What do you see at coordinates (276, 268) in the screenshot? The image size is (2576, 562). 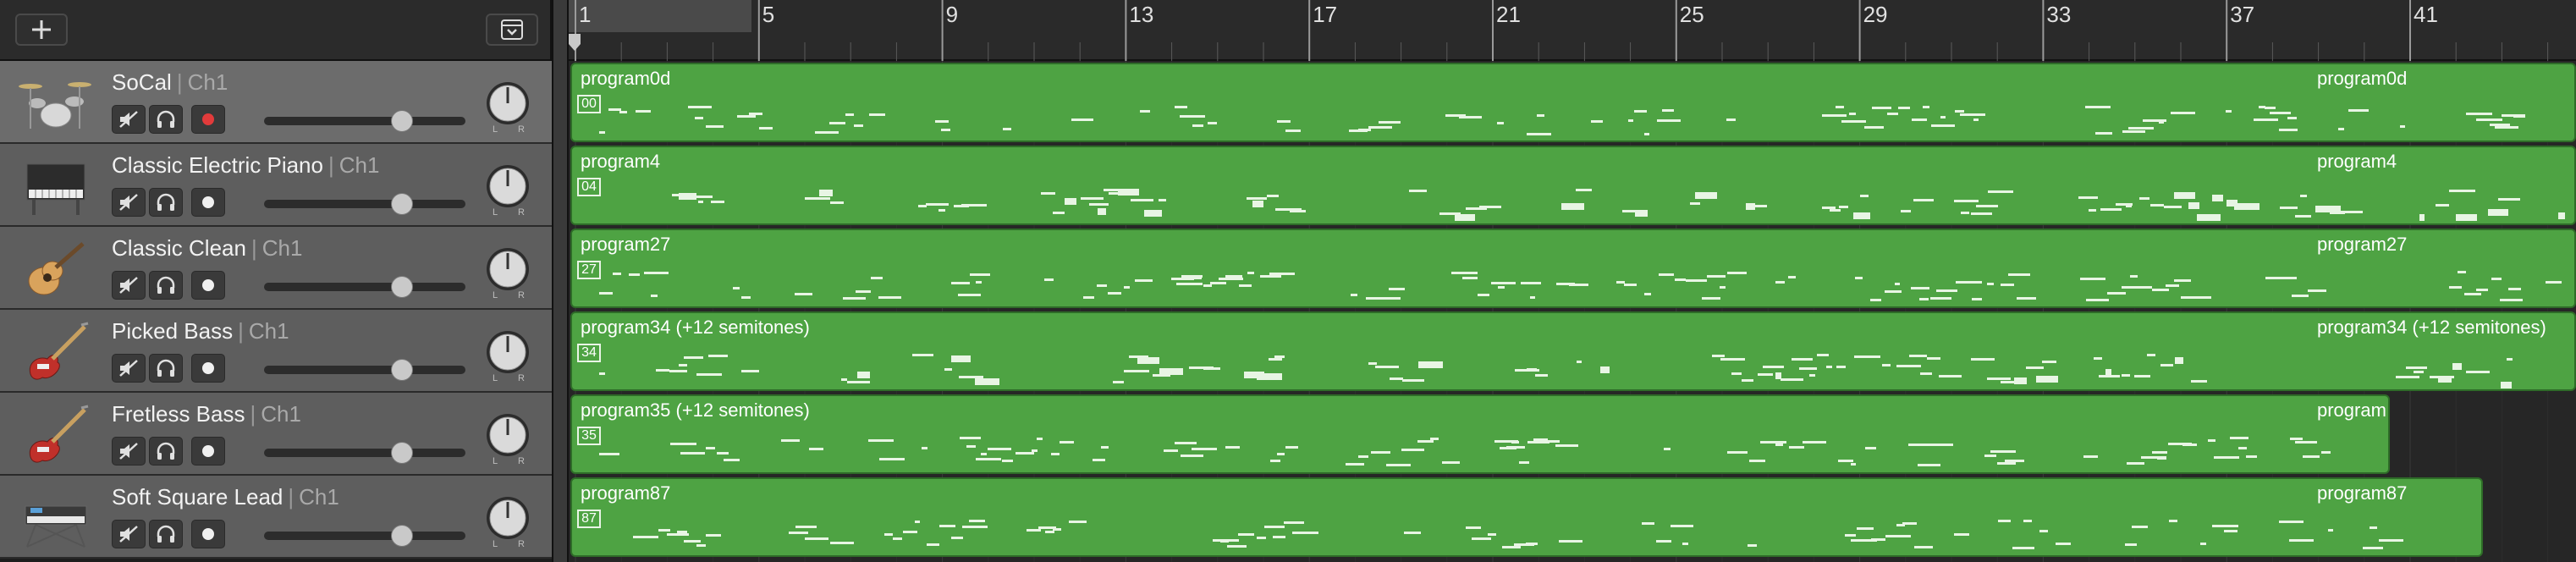 I see `track-header: Classic Clean | Ch1 L R` at bounding box center [276, 268].